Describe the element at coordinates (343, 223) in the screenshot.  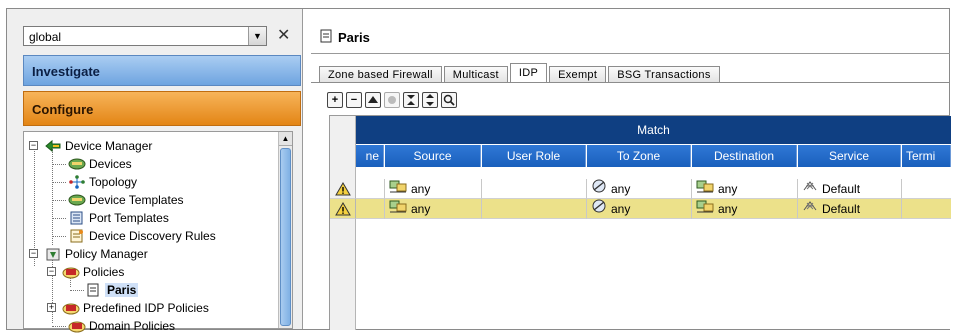
I see `row-header-column` at that location.